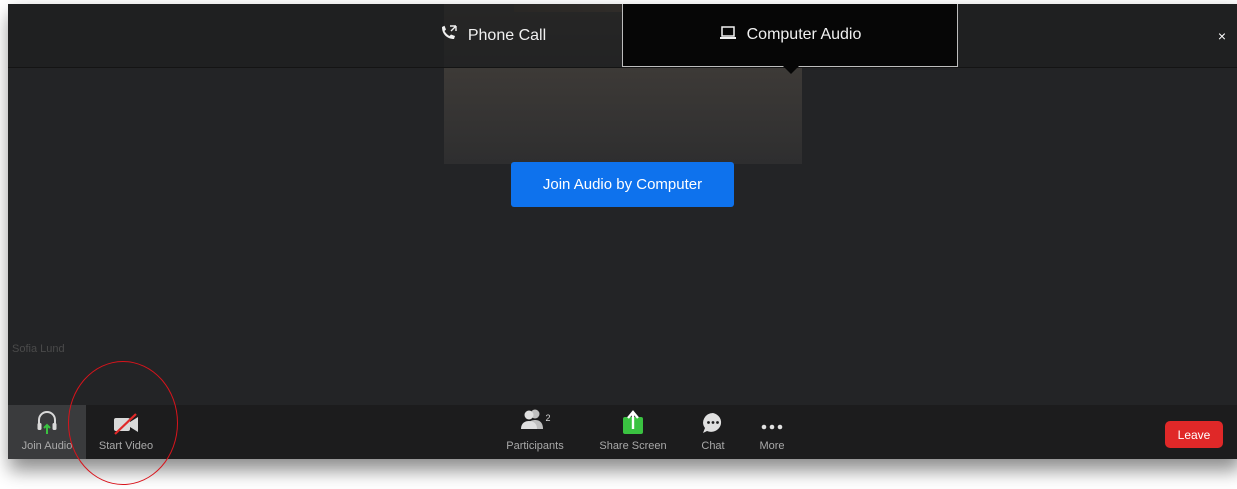 This screenshot has width=1237, height=489. I want to click on leave-button: Leave, so click(1194, 434).